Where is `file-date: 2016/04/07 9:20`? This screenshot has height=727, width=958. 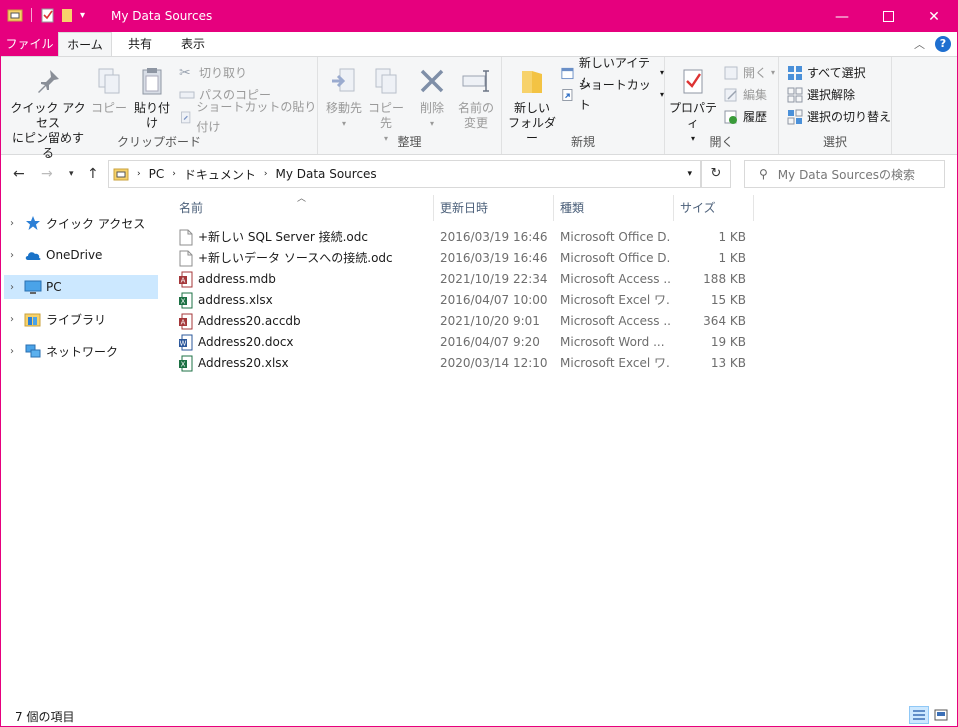
file-date: 2016/04/07 9:20 is located at coordinates (490, 342).